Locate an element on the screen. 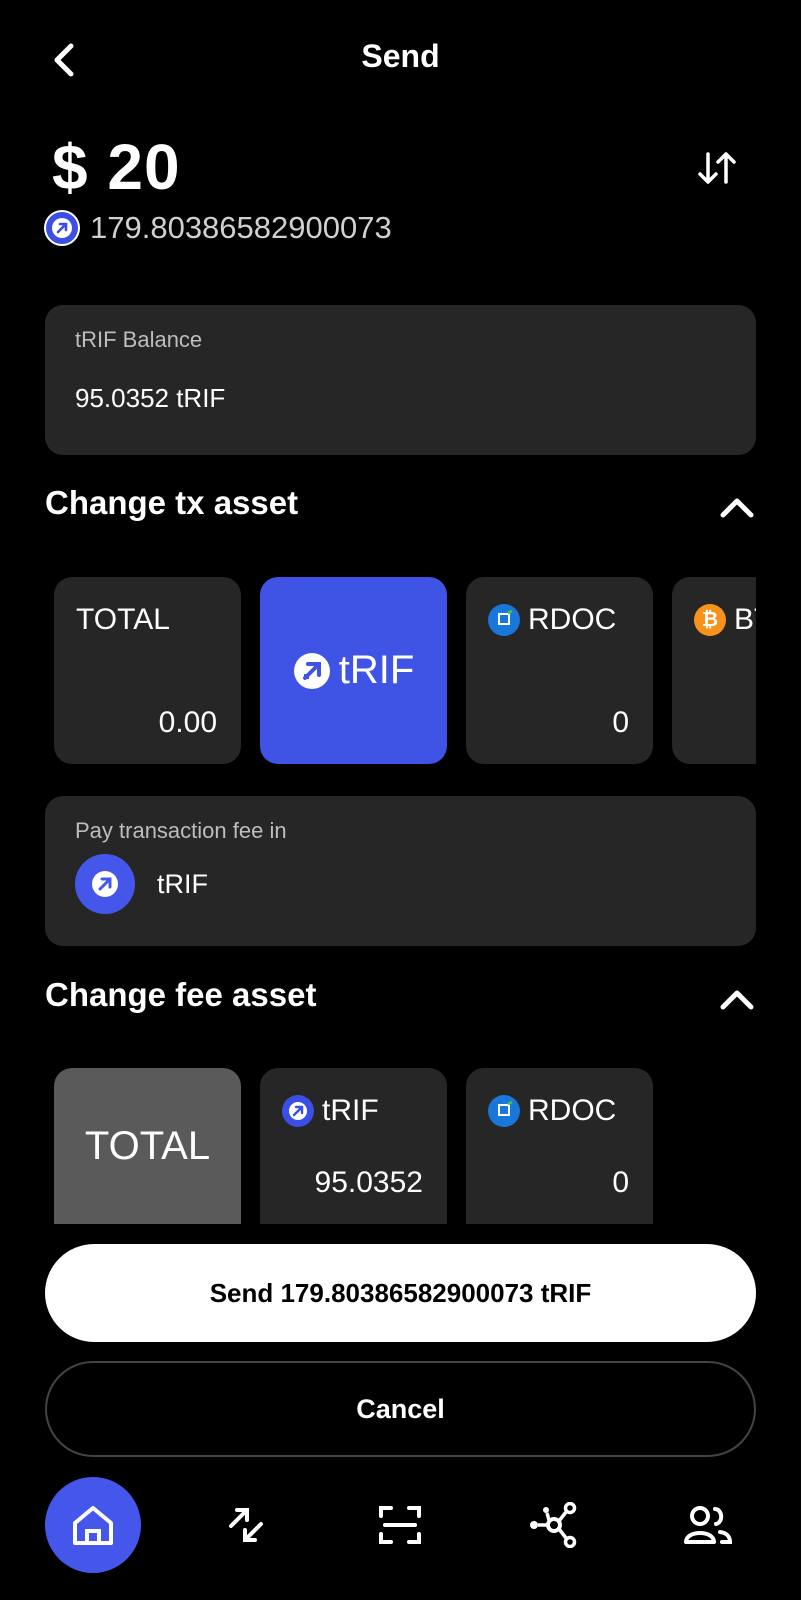  tile-value: 95.0352 is located at coordinates (368, 1182).